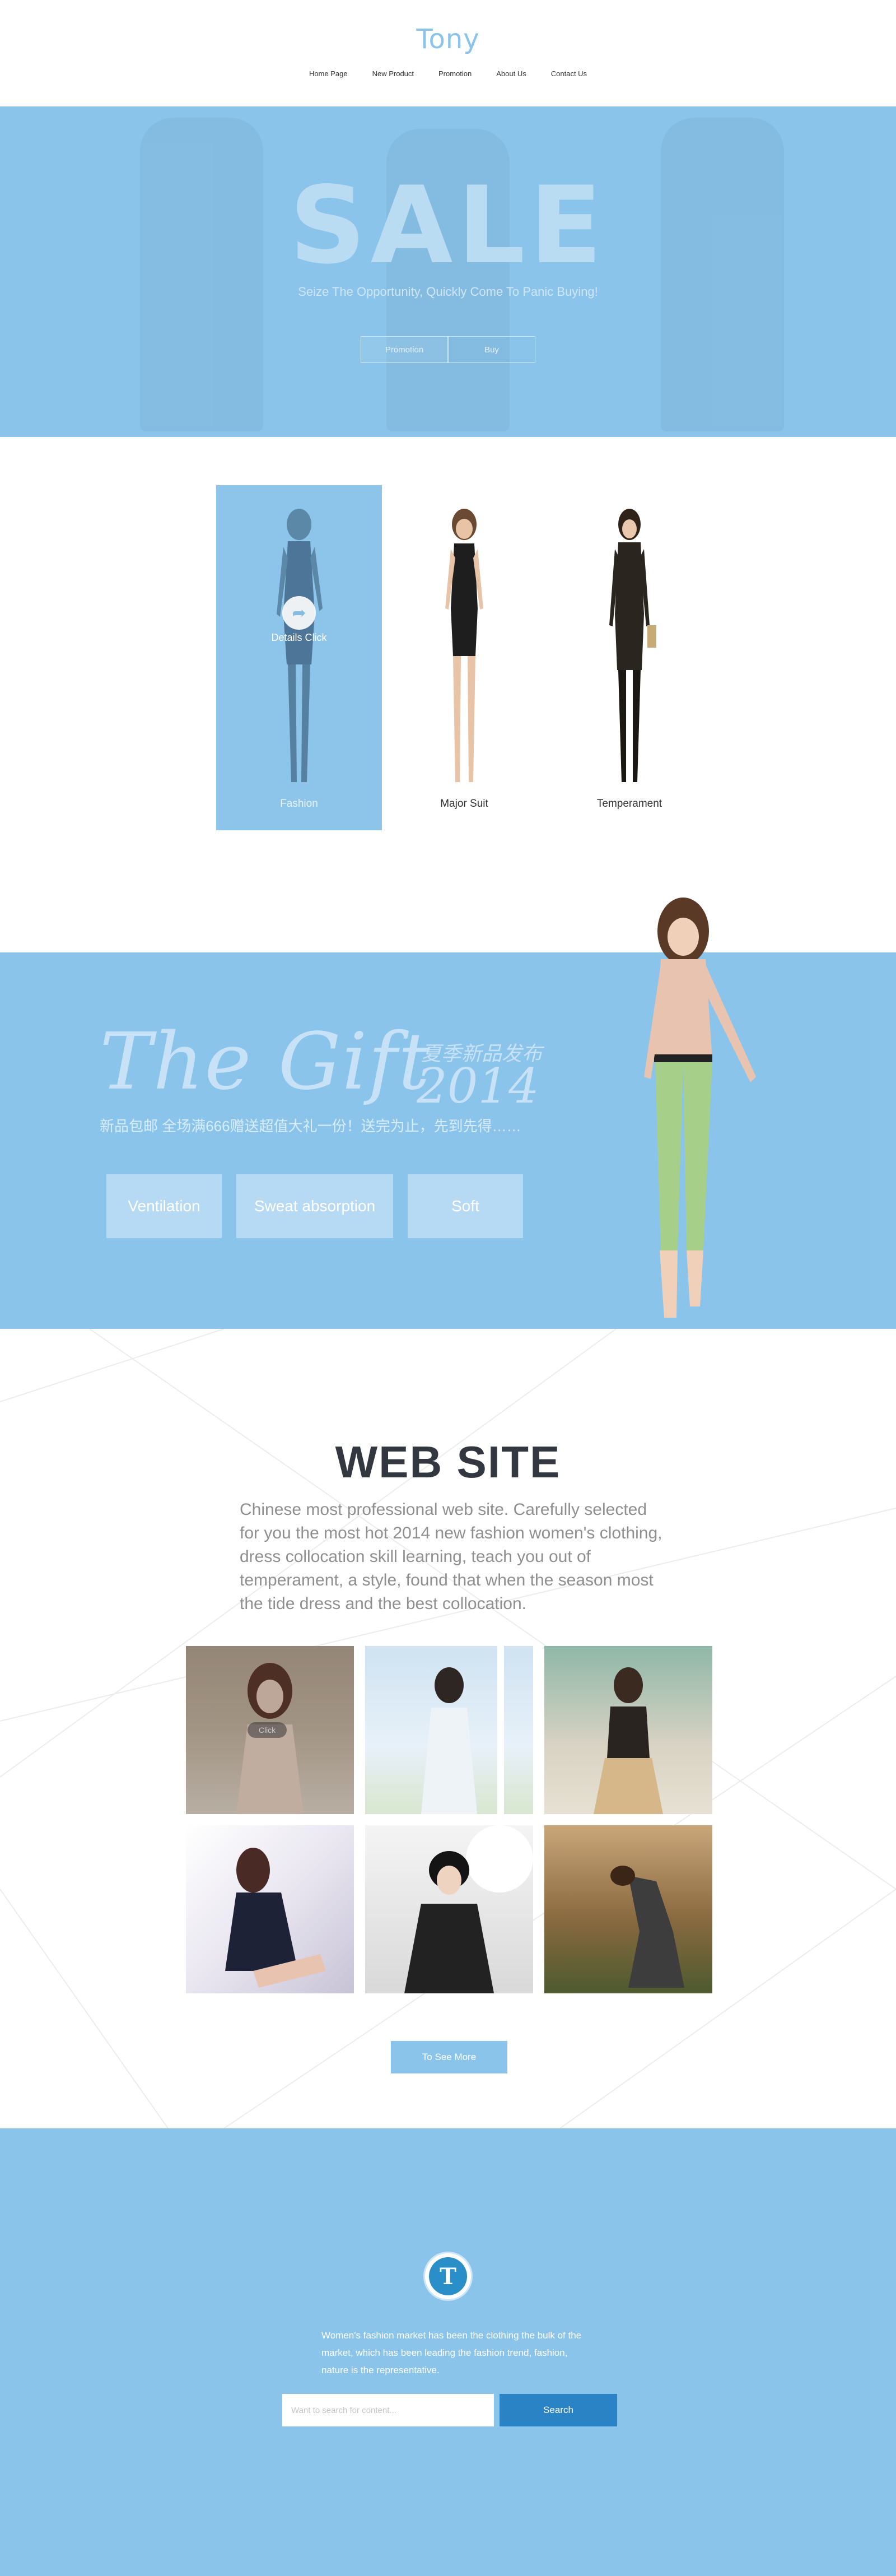  Describe the element at coordinates (449, 1819) in the screenshot. I see `photo-grid: Click` at that location.